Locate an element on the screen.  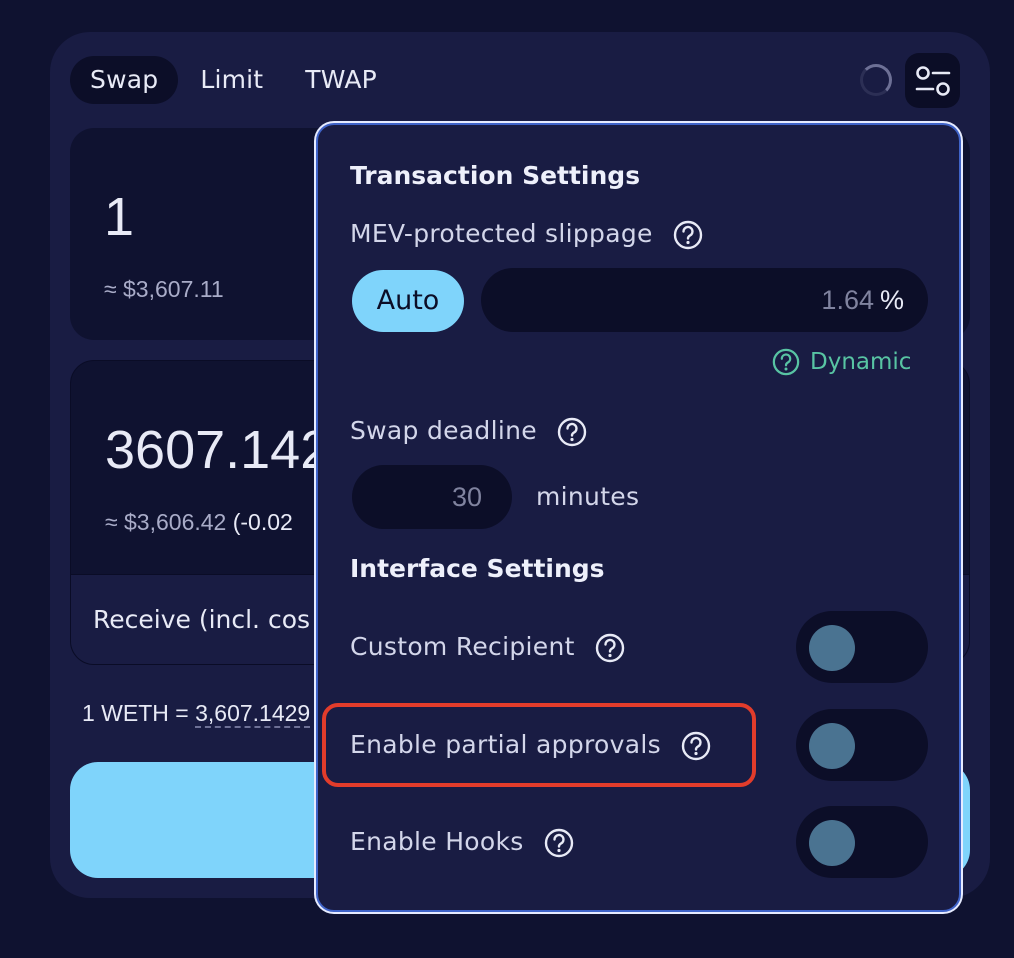
enable-hooks-toggle is located at coordinates (862, 842).